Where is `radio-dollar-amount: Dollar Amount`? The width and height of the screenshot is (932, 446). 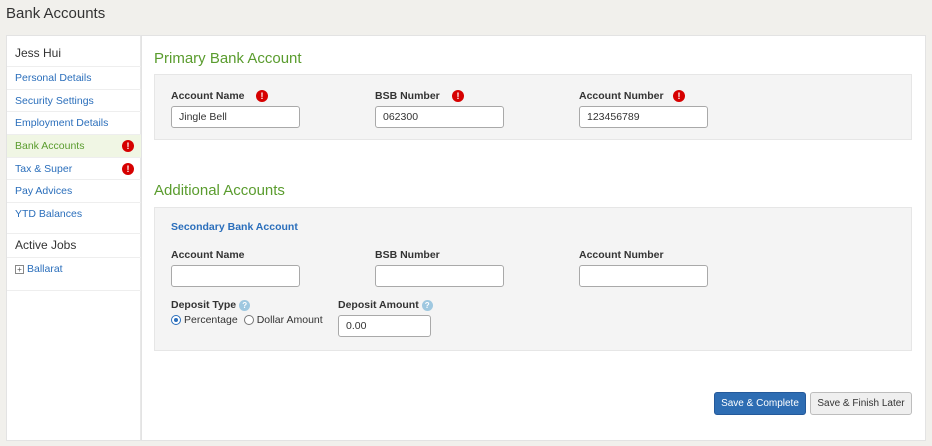
radio-dollar-amount: Dollar Amount is located at coordinates (283, 320).